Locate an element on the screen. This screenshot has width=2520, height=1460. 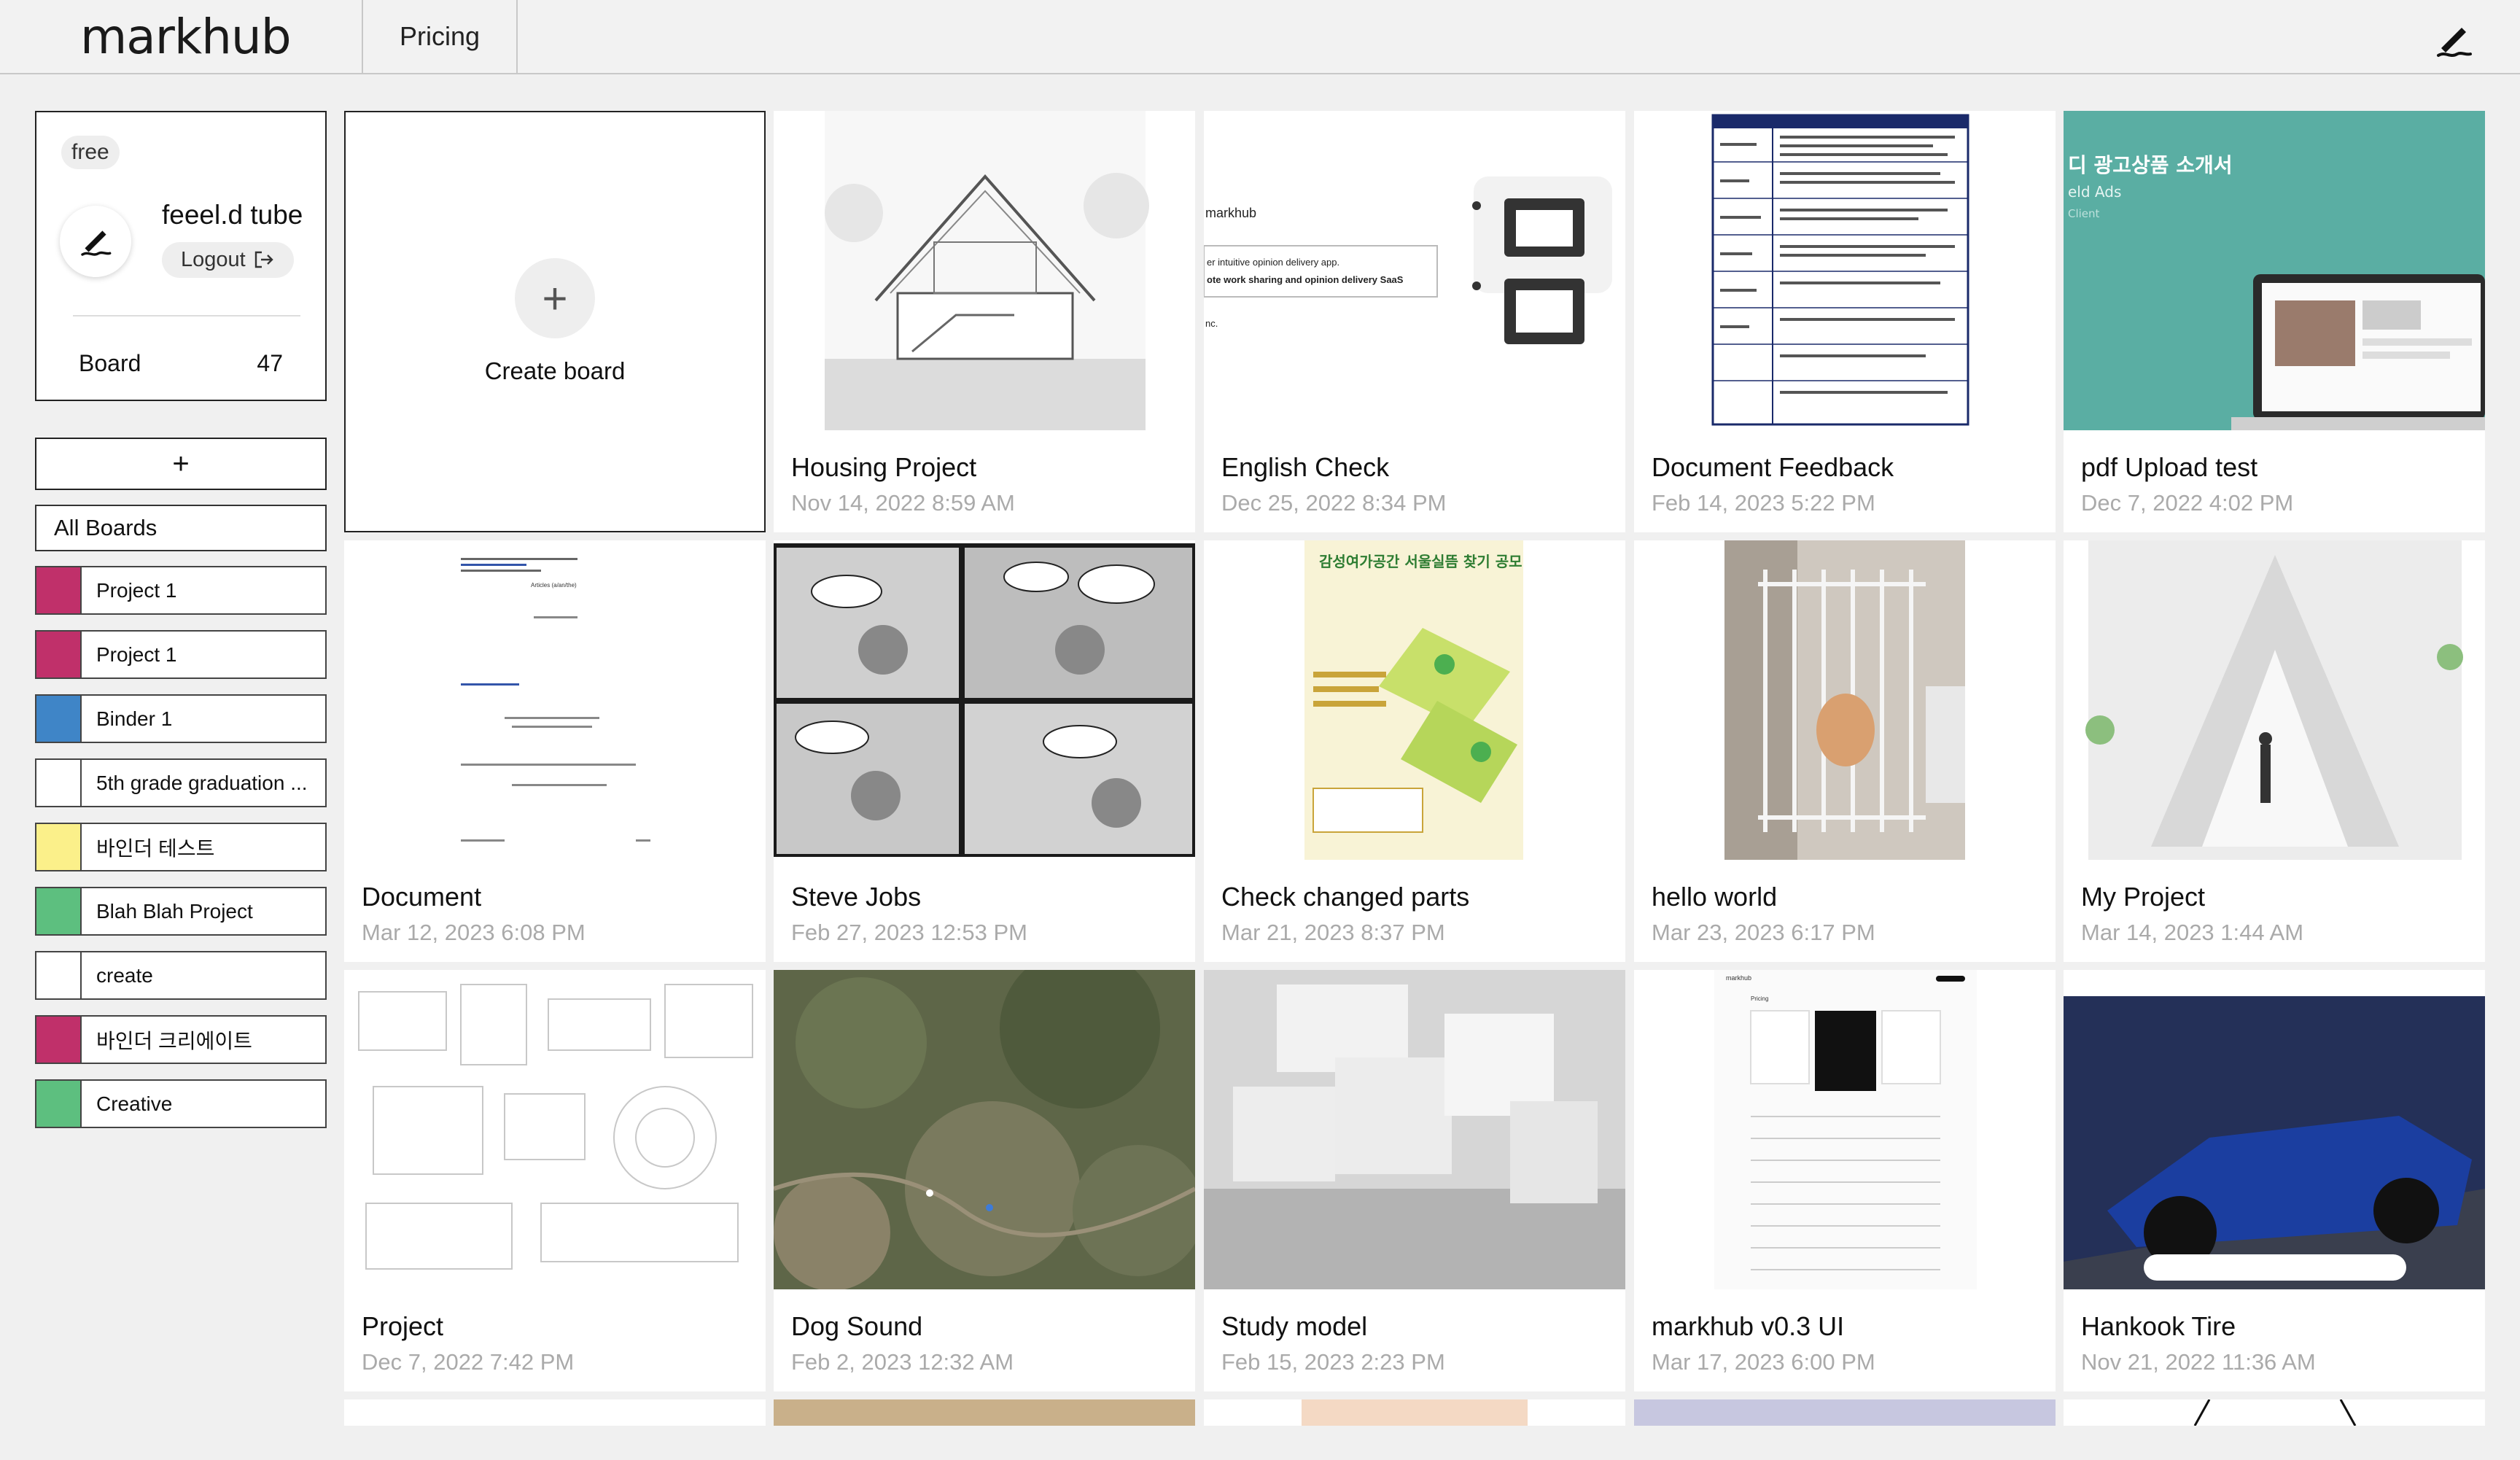
binder-item: 바인더 크리에이트 is located at coordinates (181, 1039).